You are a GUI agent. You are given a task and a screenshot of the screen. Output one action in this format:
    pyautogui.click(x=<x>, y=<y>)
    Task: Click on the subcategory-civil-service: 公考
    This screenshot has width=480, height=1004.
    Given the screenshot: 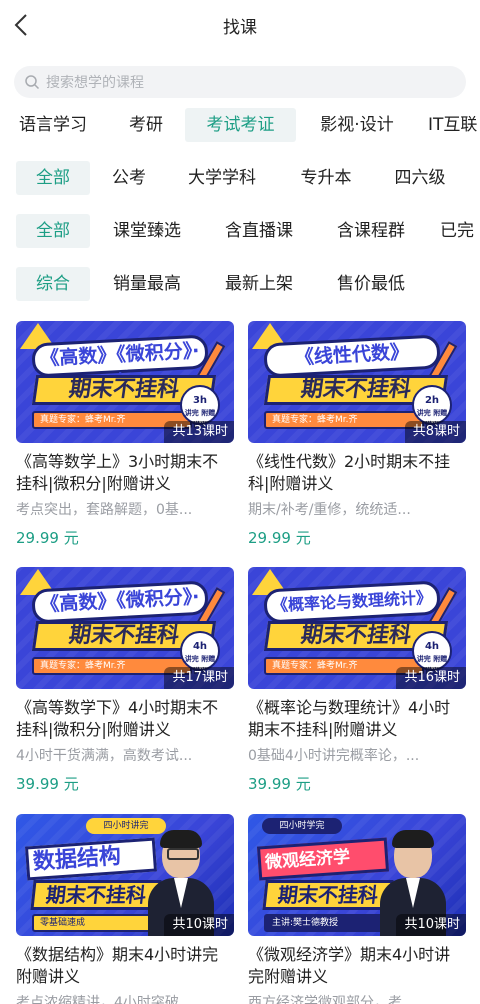 What is the action you would take?
    pyautogui.click(x=129, y=178)
    